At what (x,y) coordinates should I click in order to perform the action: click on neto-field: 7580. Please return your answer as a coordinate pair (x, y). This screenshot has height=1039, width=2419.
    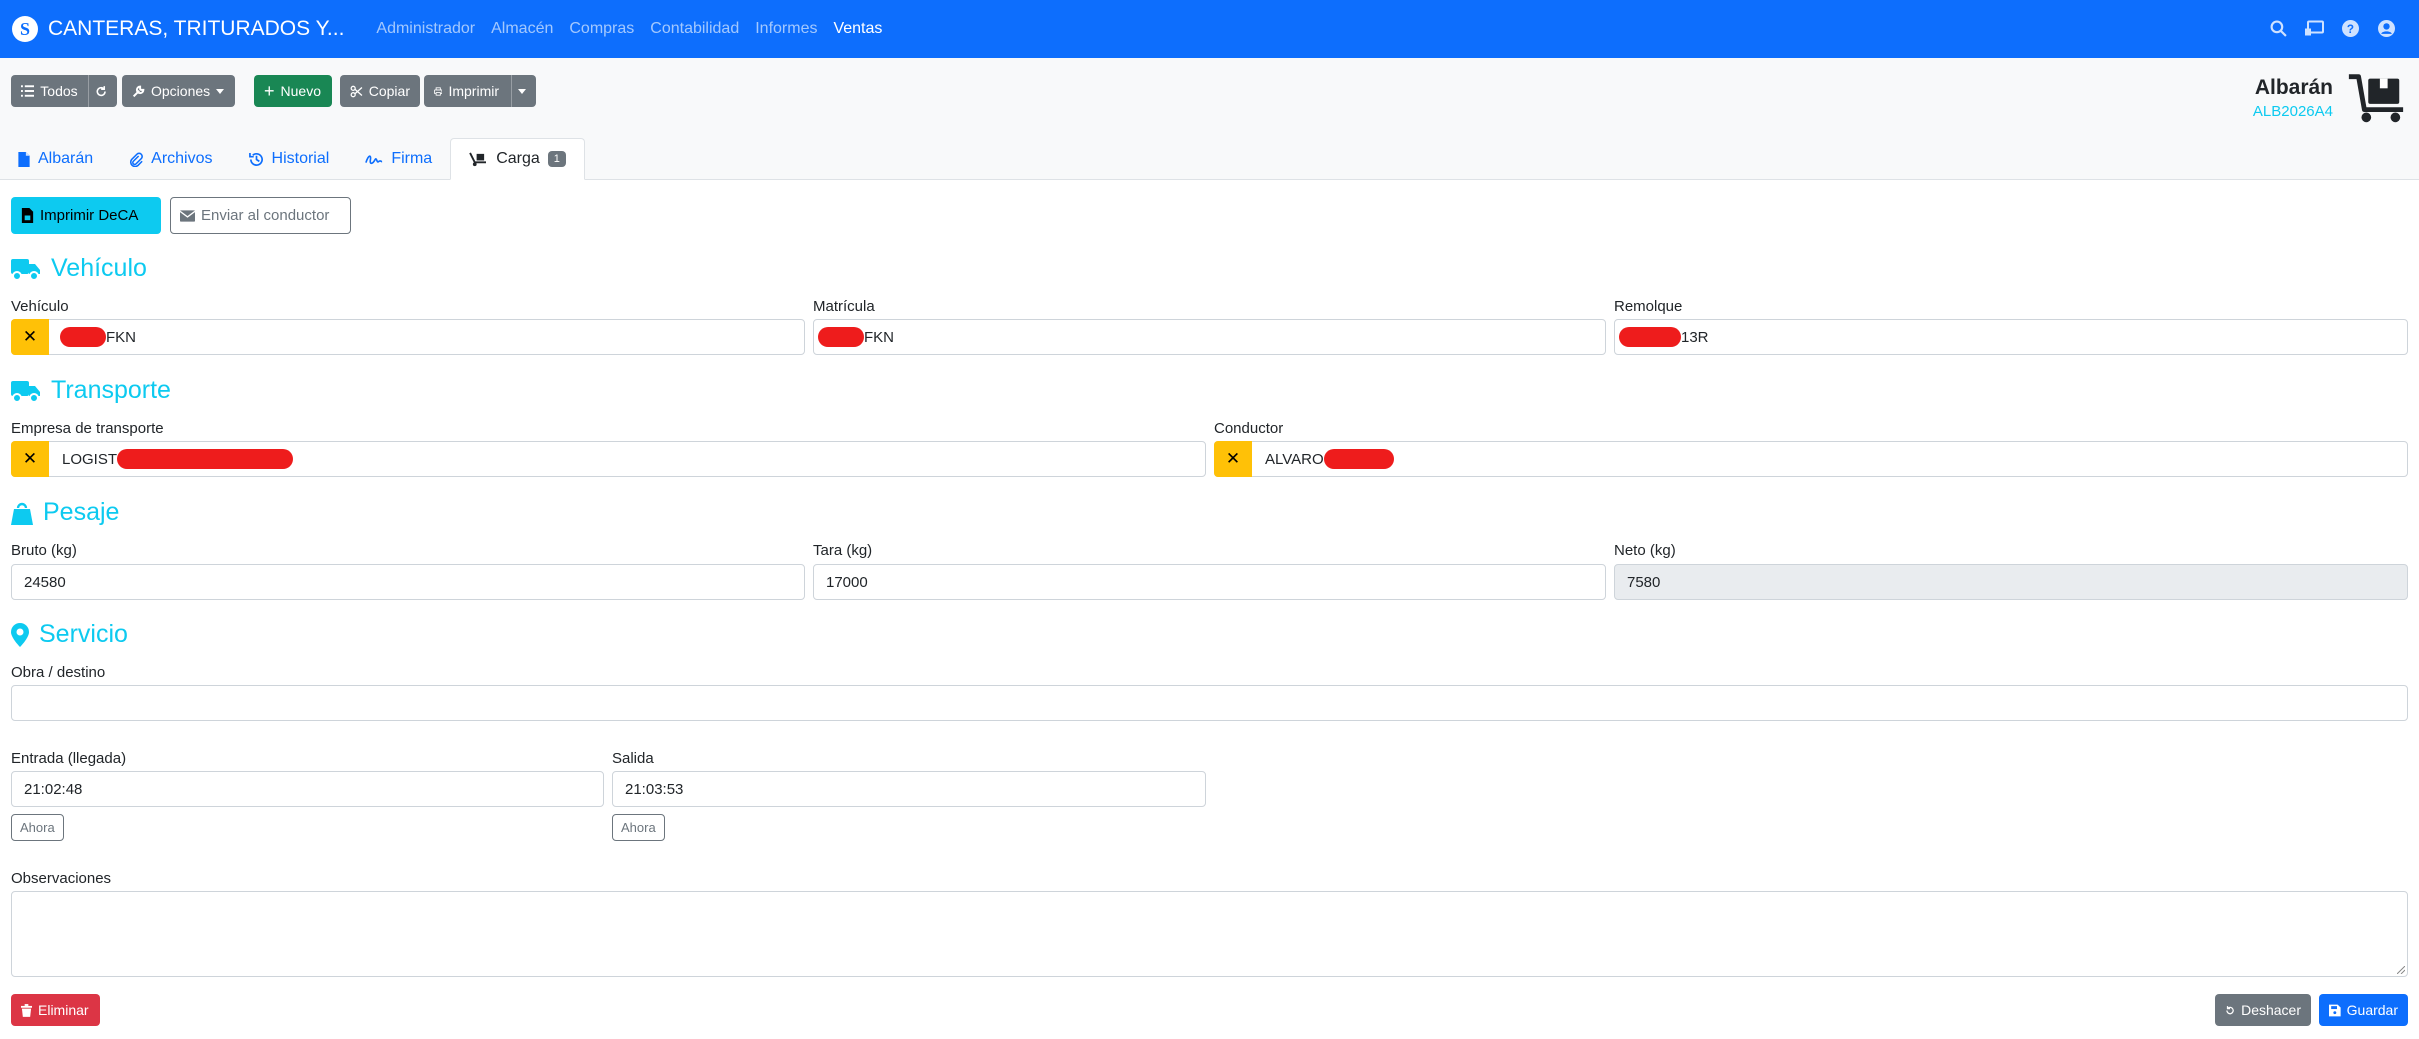
    Looking at the image, I should click on (2011, 582).